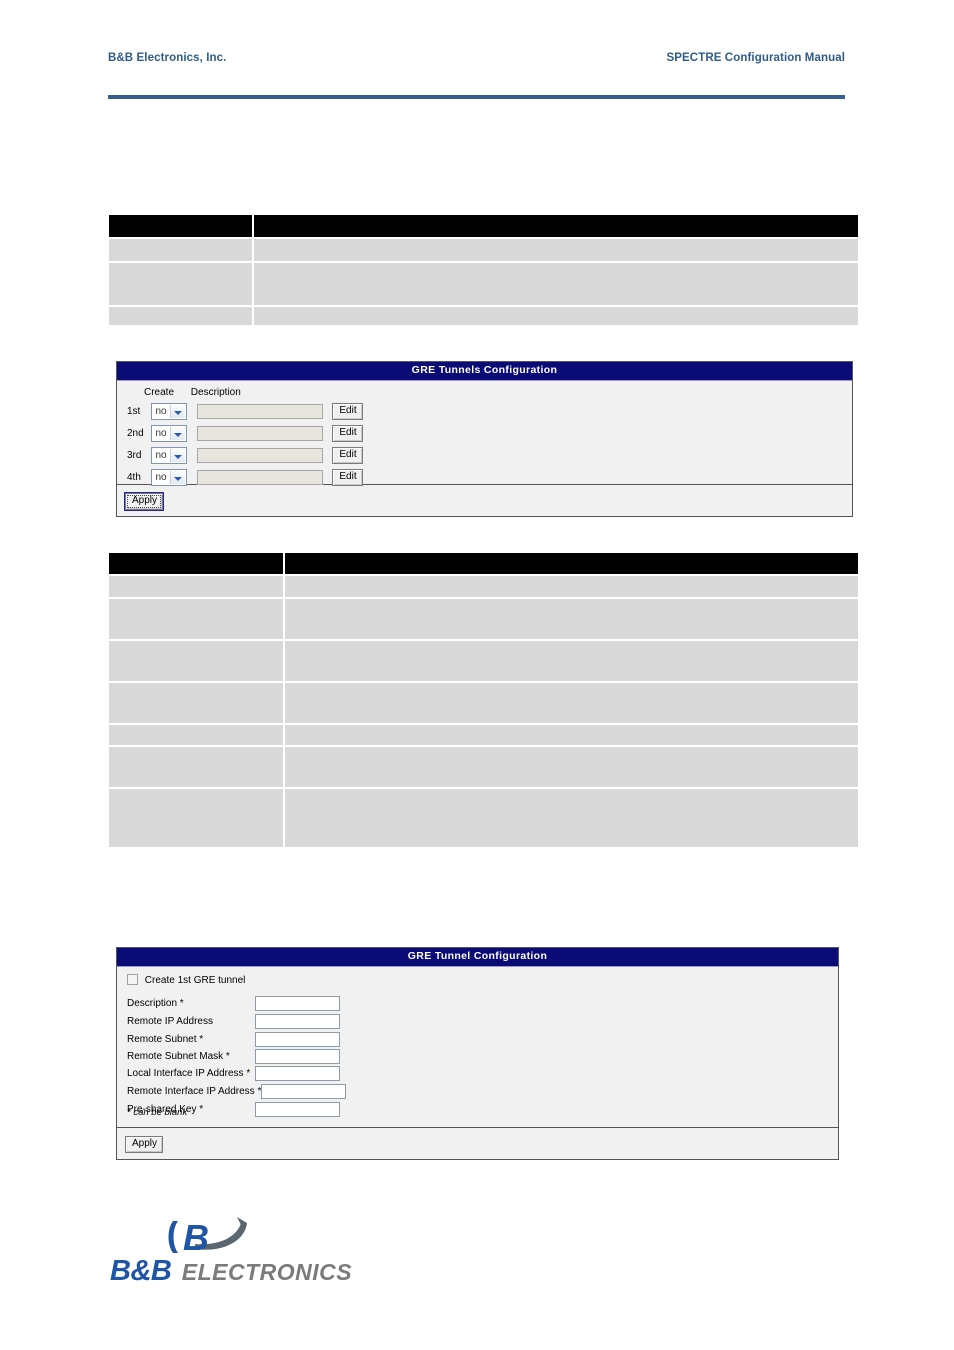 The width and height of the screenshot is (954, 1350). Describe the element at coordinates (207, 1237) in the screenshot. I see `bb-logo-mark-icon: B` at that location.